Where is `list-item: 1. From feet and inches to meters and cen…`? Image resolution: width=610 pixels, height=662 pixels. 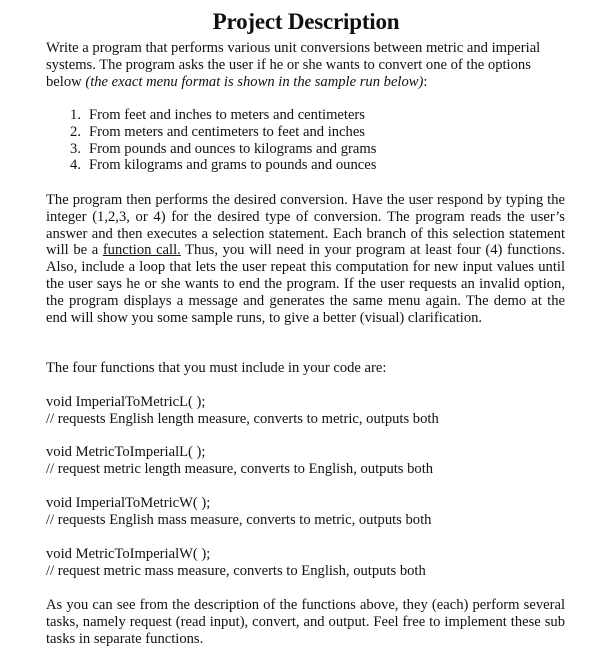 list-item: 1. From feet and inches to meters and cen… is located at coordinates (211, 115).